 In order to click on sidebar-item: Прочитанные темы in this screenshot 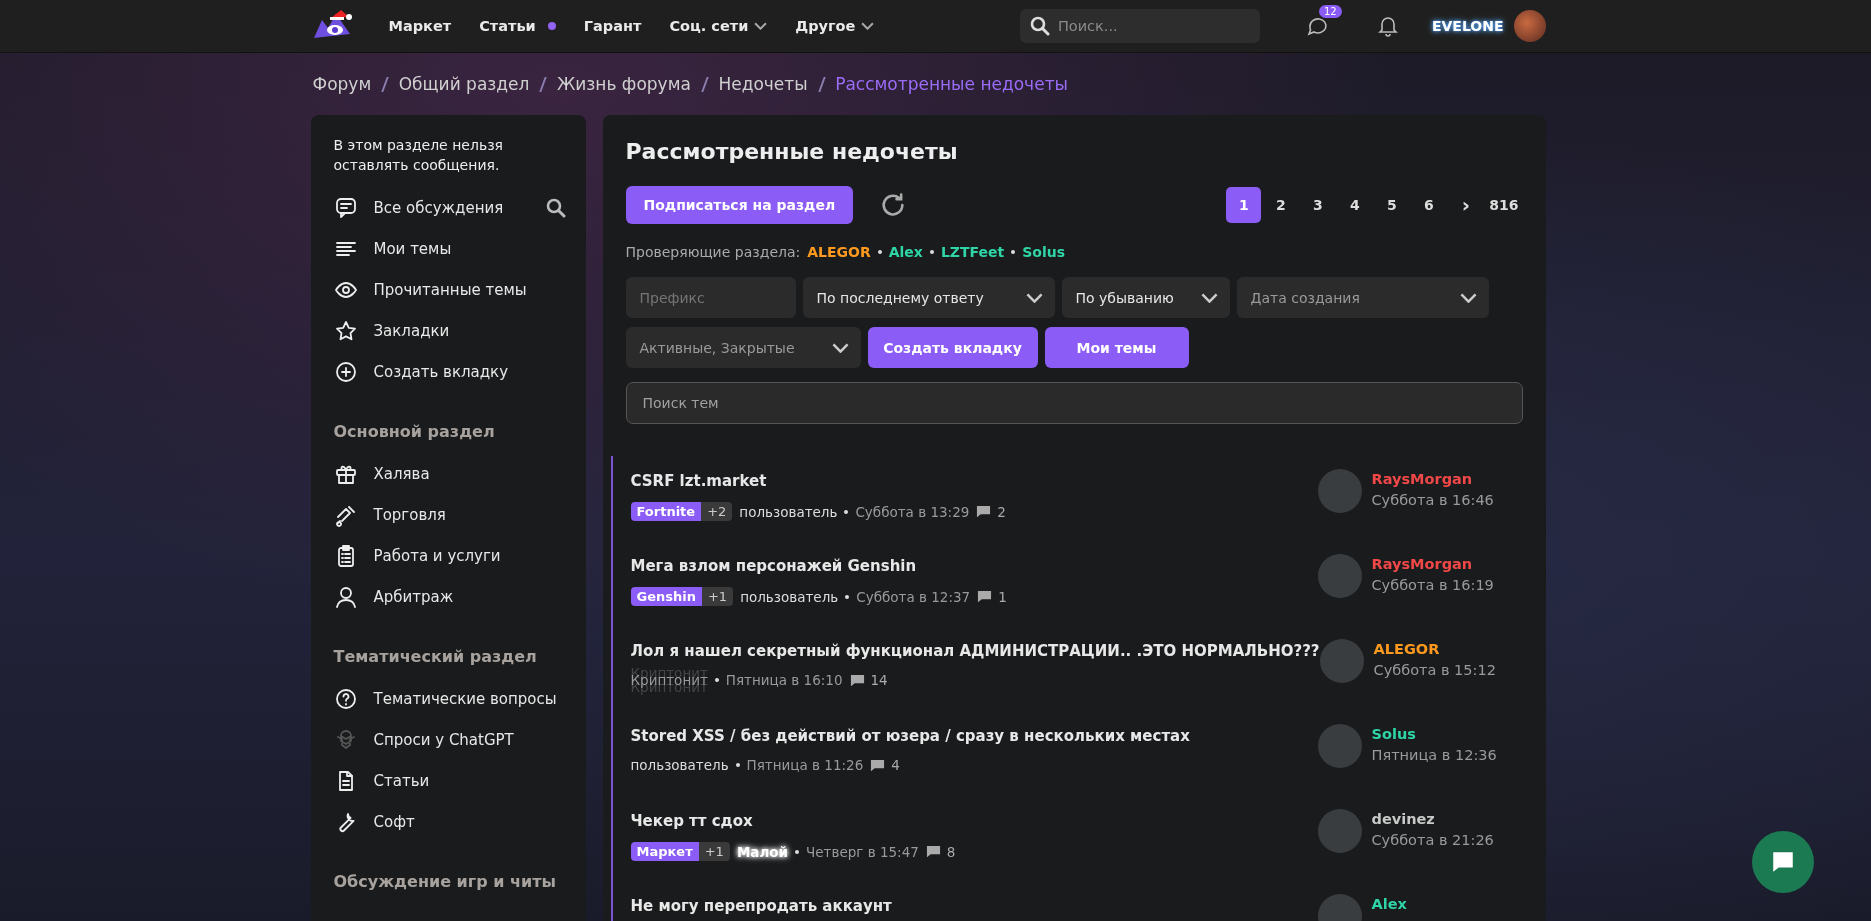, I will do `click(449, 289)`.